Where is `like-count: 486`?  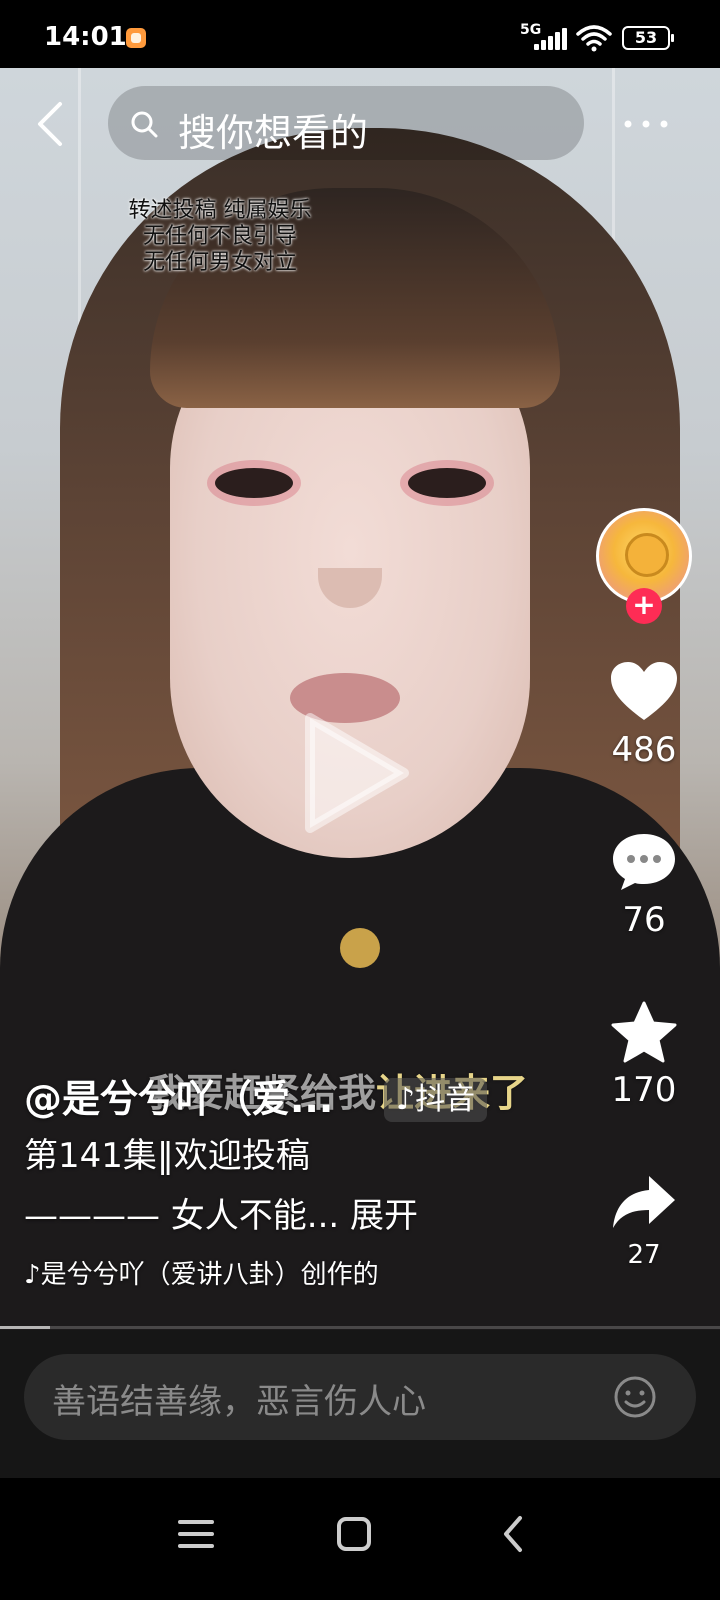 like-count: 486 is located at coordinates (644, 750).